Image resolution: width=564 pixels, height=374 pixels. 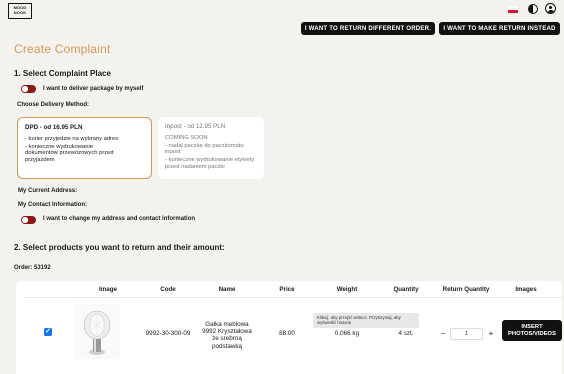 I want to click on column-header-image: Image, so click(x=108, y=289).